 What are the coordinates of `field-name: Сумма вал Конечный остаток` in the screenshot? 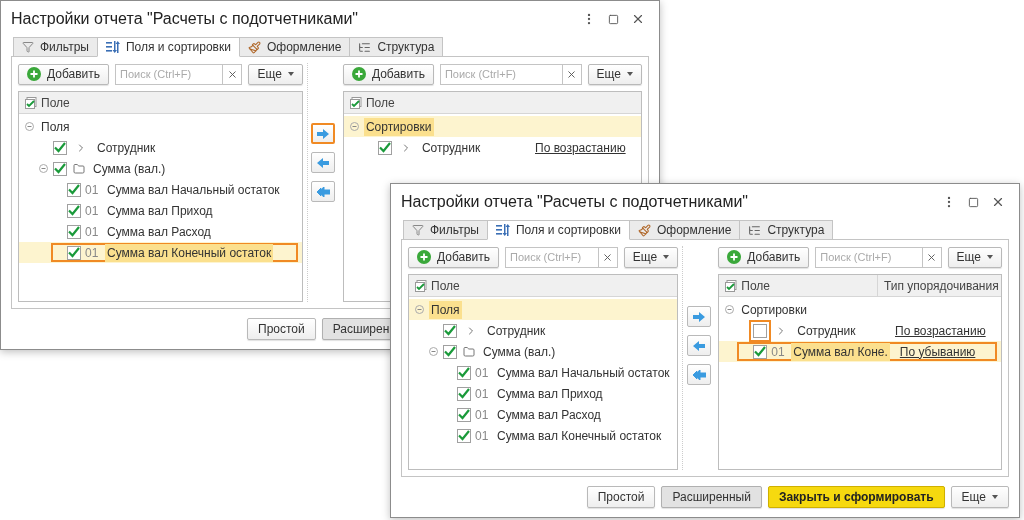 It's located at (189, 252).